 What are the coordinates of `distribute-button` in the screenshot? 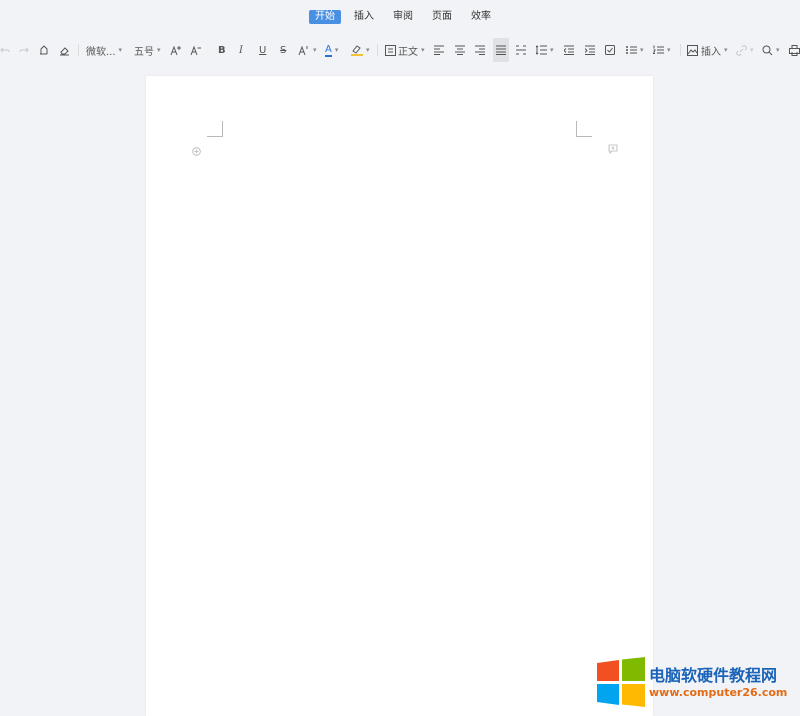 It's located at (521, 50).